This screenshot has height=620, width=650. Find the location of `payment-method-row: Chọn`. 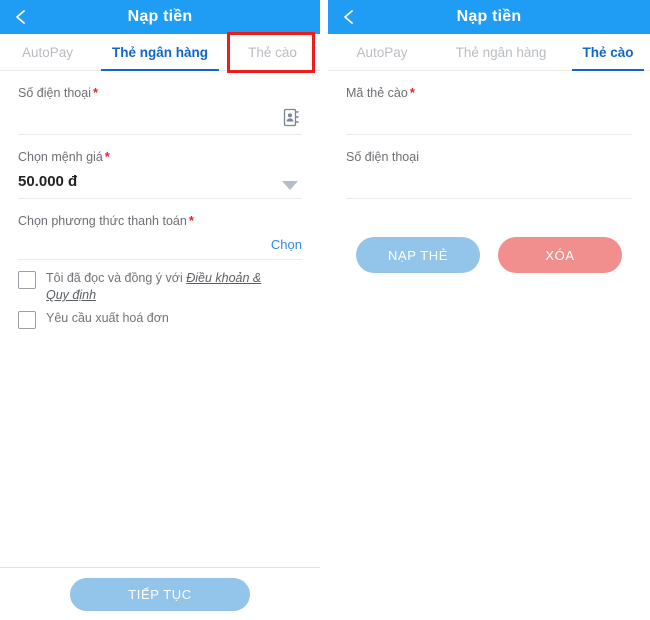

payment-method-row: Chọn is located at coordinates (160, 244).